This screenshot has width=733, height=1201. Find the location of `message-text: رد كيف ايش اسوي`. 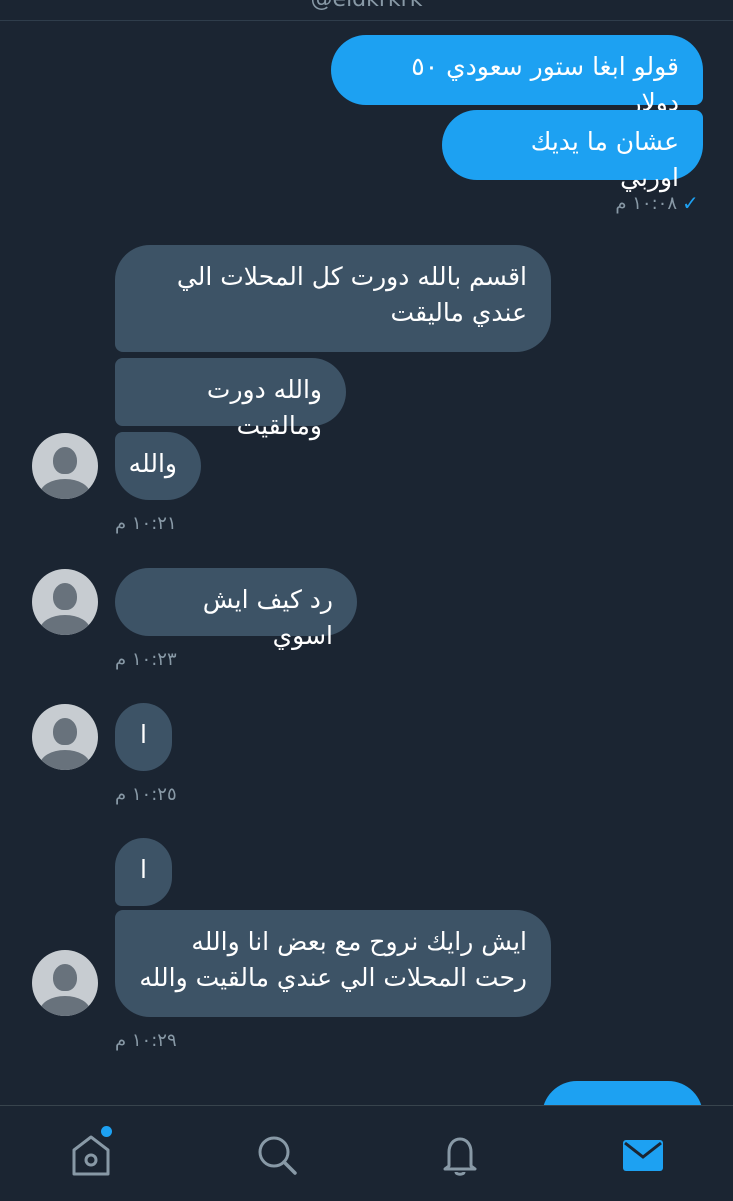

message-text: رد كيف ايش اسوي is located at coordinates (267, 617).